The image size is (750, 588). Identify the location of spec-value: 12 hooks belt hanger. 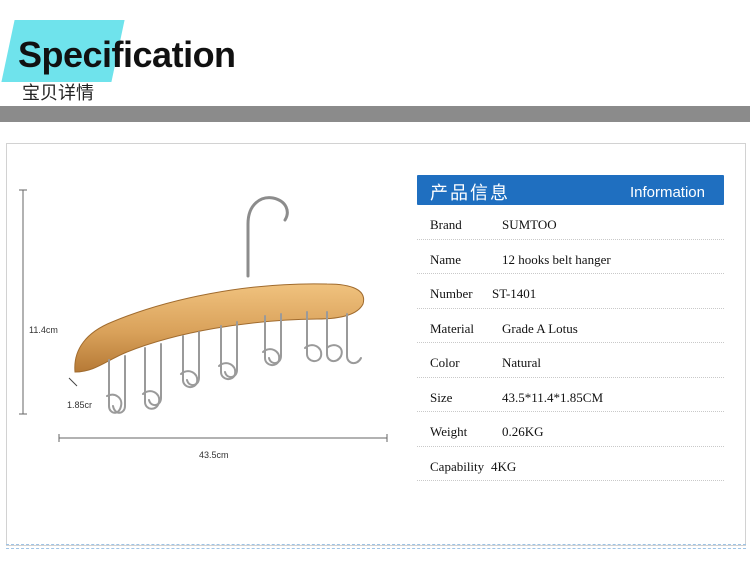
(556, 259).